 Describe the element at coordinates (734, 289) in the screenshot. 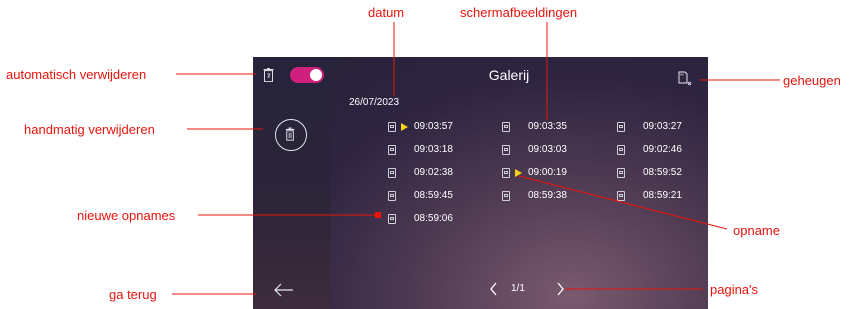

I see `annotation-paginas: pagina's` at that location.